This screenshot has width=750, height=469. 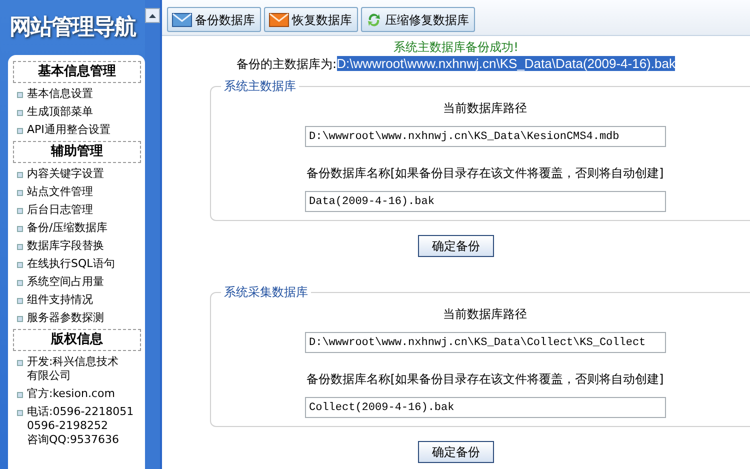 What do you see at coordinates (485, 201) in the screenshot?
I see `filename-field: Data(2009-4-16).bak` at bounding box center [485, 201].